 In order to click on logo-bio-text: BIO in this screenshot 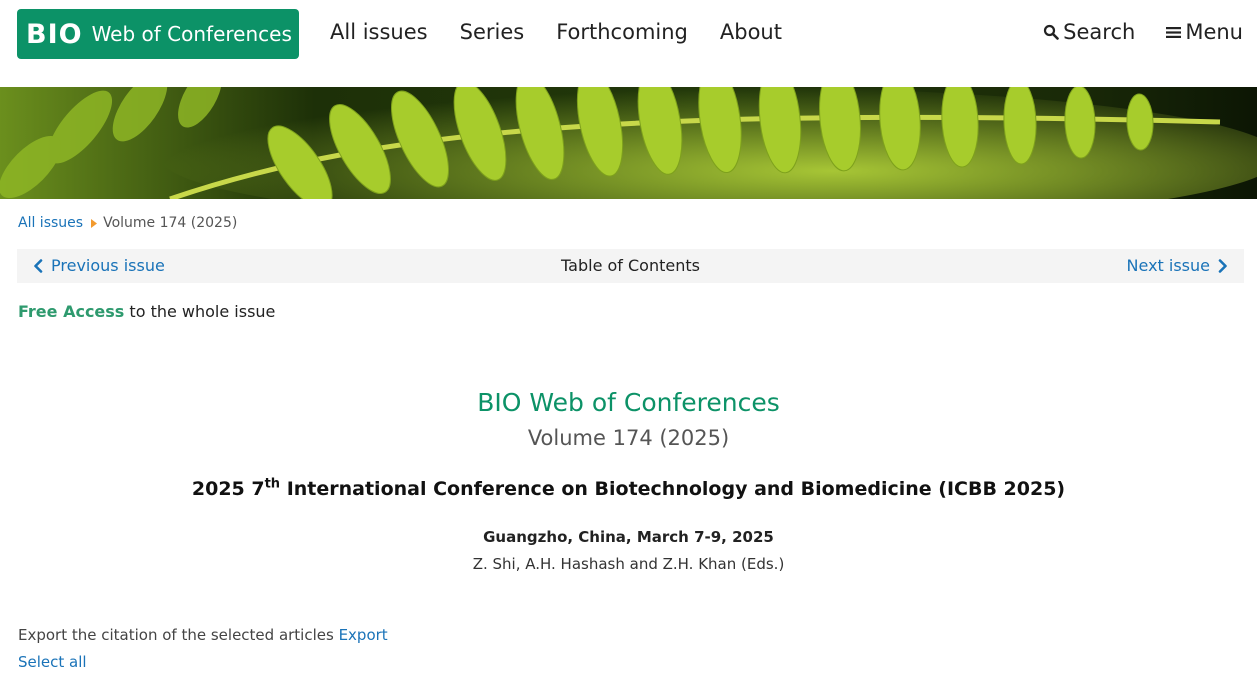, I will do `click(54, 34)`.